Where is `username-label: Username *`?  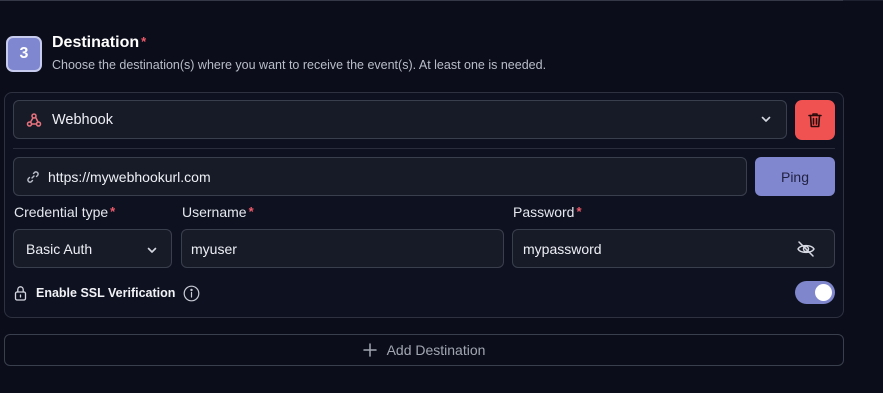 username-label: Username * is located at coordinates (218, 212).